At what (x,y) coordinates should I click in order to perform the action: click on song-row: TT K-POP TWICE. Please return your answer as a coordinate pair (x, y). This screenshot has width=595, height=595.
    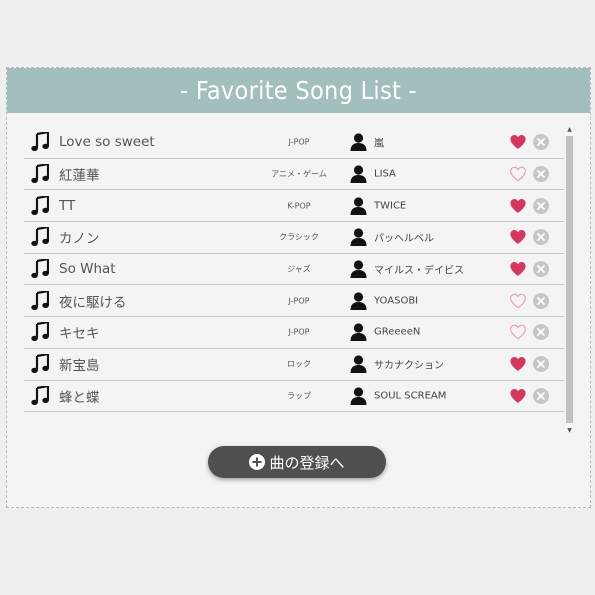
    Looking at the image, I should click on (294, 206).